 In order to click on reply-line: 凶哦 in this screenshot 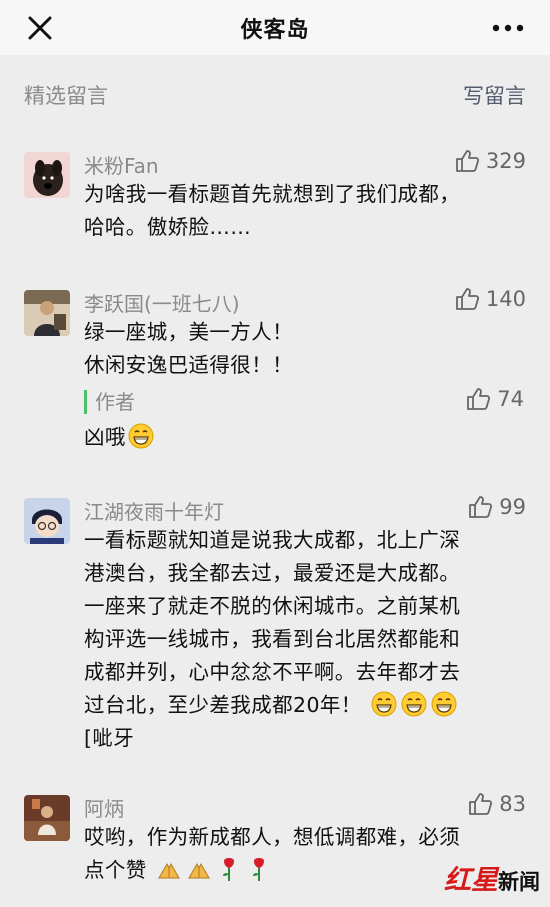, I will do `click(105, 437)`.